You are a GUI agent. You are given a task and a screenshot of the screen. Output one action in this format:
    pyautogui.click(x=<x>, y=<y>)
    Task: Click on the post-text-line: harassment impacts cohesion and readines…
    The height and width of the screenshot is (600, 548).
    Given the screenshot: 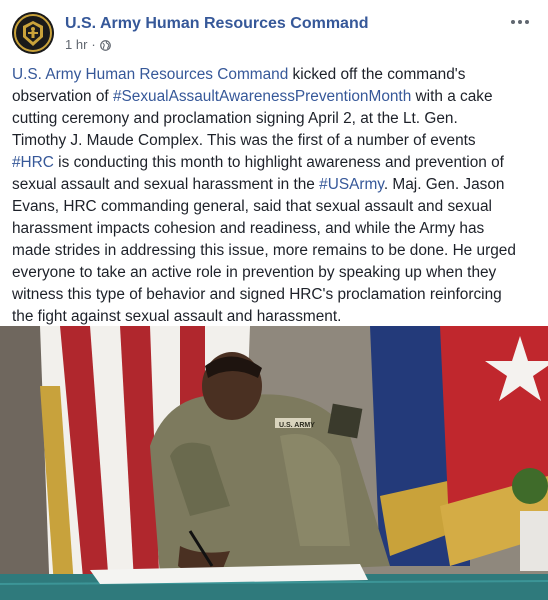 What is the action you would take?
    pyautogui.click(x=277, y=229)
    